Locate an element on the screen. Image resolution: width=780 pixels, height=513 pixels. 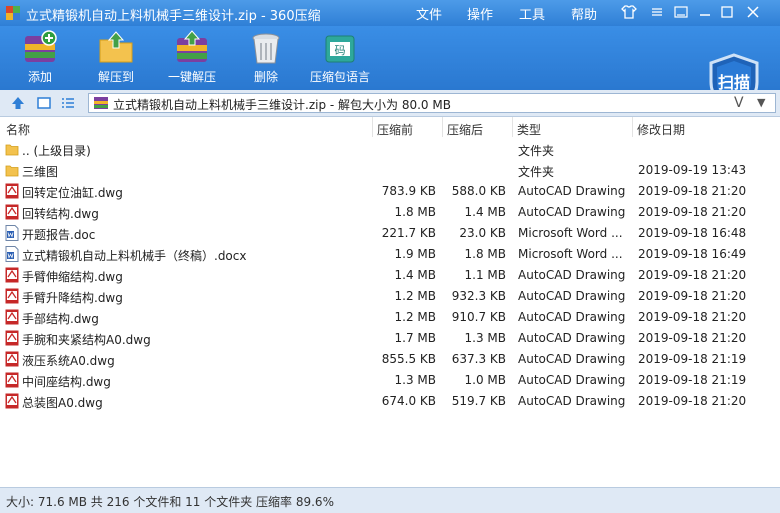
file-name: .. (上级目录) is located at coordinates (56, 151).